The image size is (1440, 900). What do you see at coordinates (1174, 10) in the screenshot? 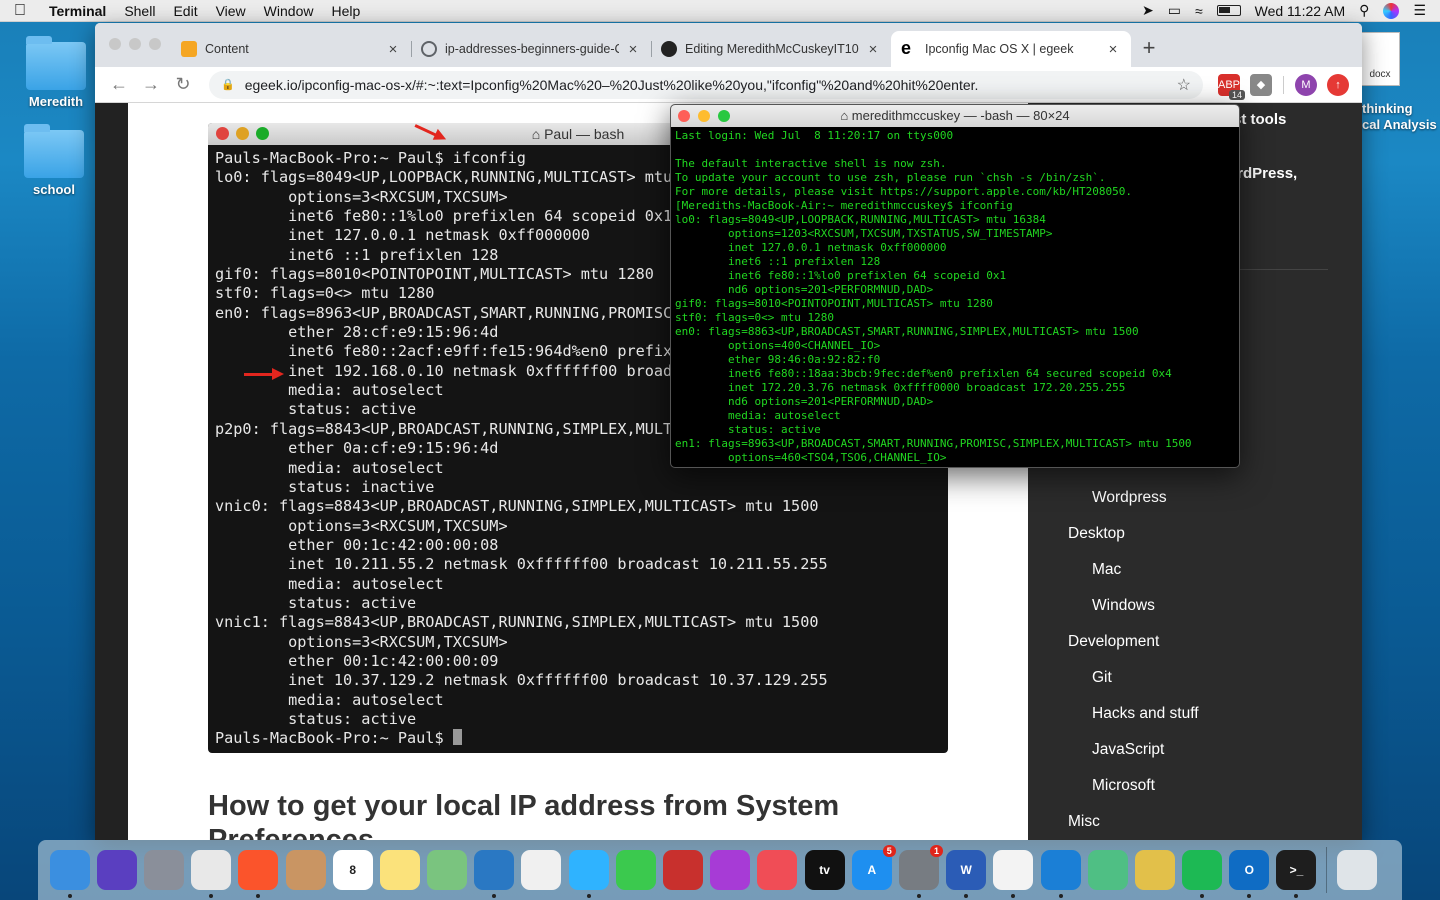
I see `airplay-icon: ▭` at bounding box center [1174, 10].